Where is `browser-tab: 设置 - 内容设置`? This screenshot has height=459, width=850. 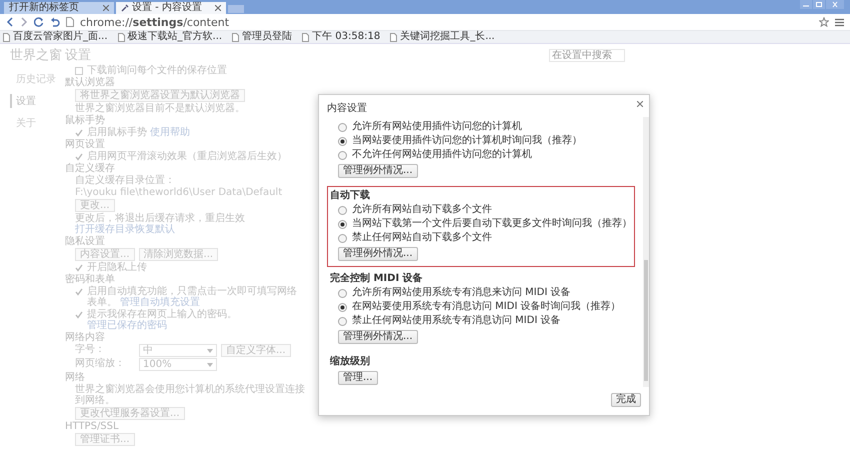 browser-tab: 设置 - 内容设置 is located at coordinates (171, 8).